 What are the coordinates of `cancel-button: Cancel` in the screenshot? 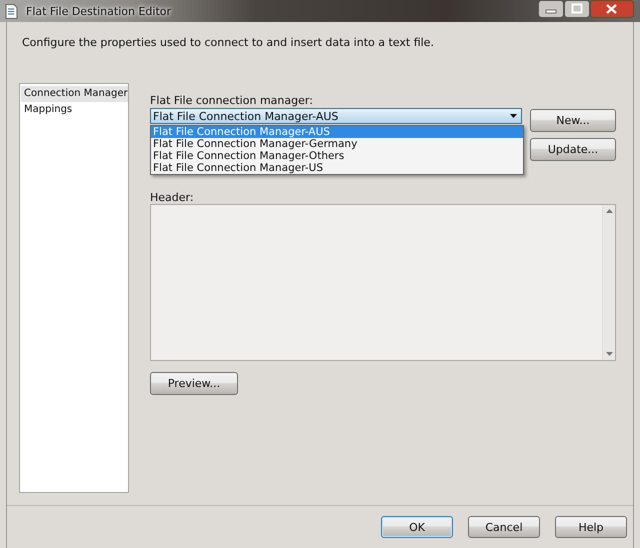 It's located at (504, 527).